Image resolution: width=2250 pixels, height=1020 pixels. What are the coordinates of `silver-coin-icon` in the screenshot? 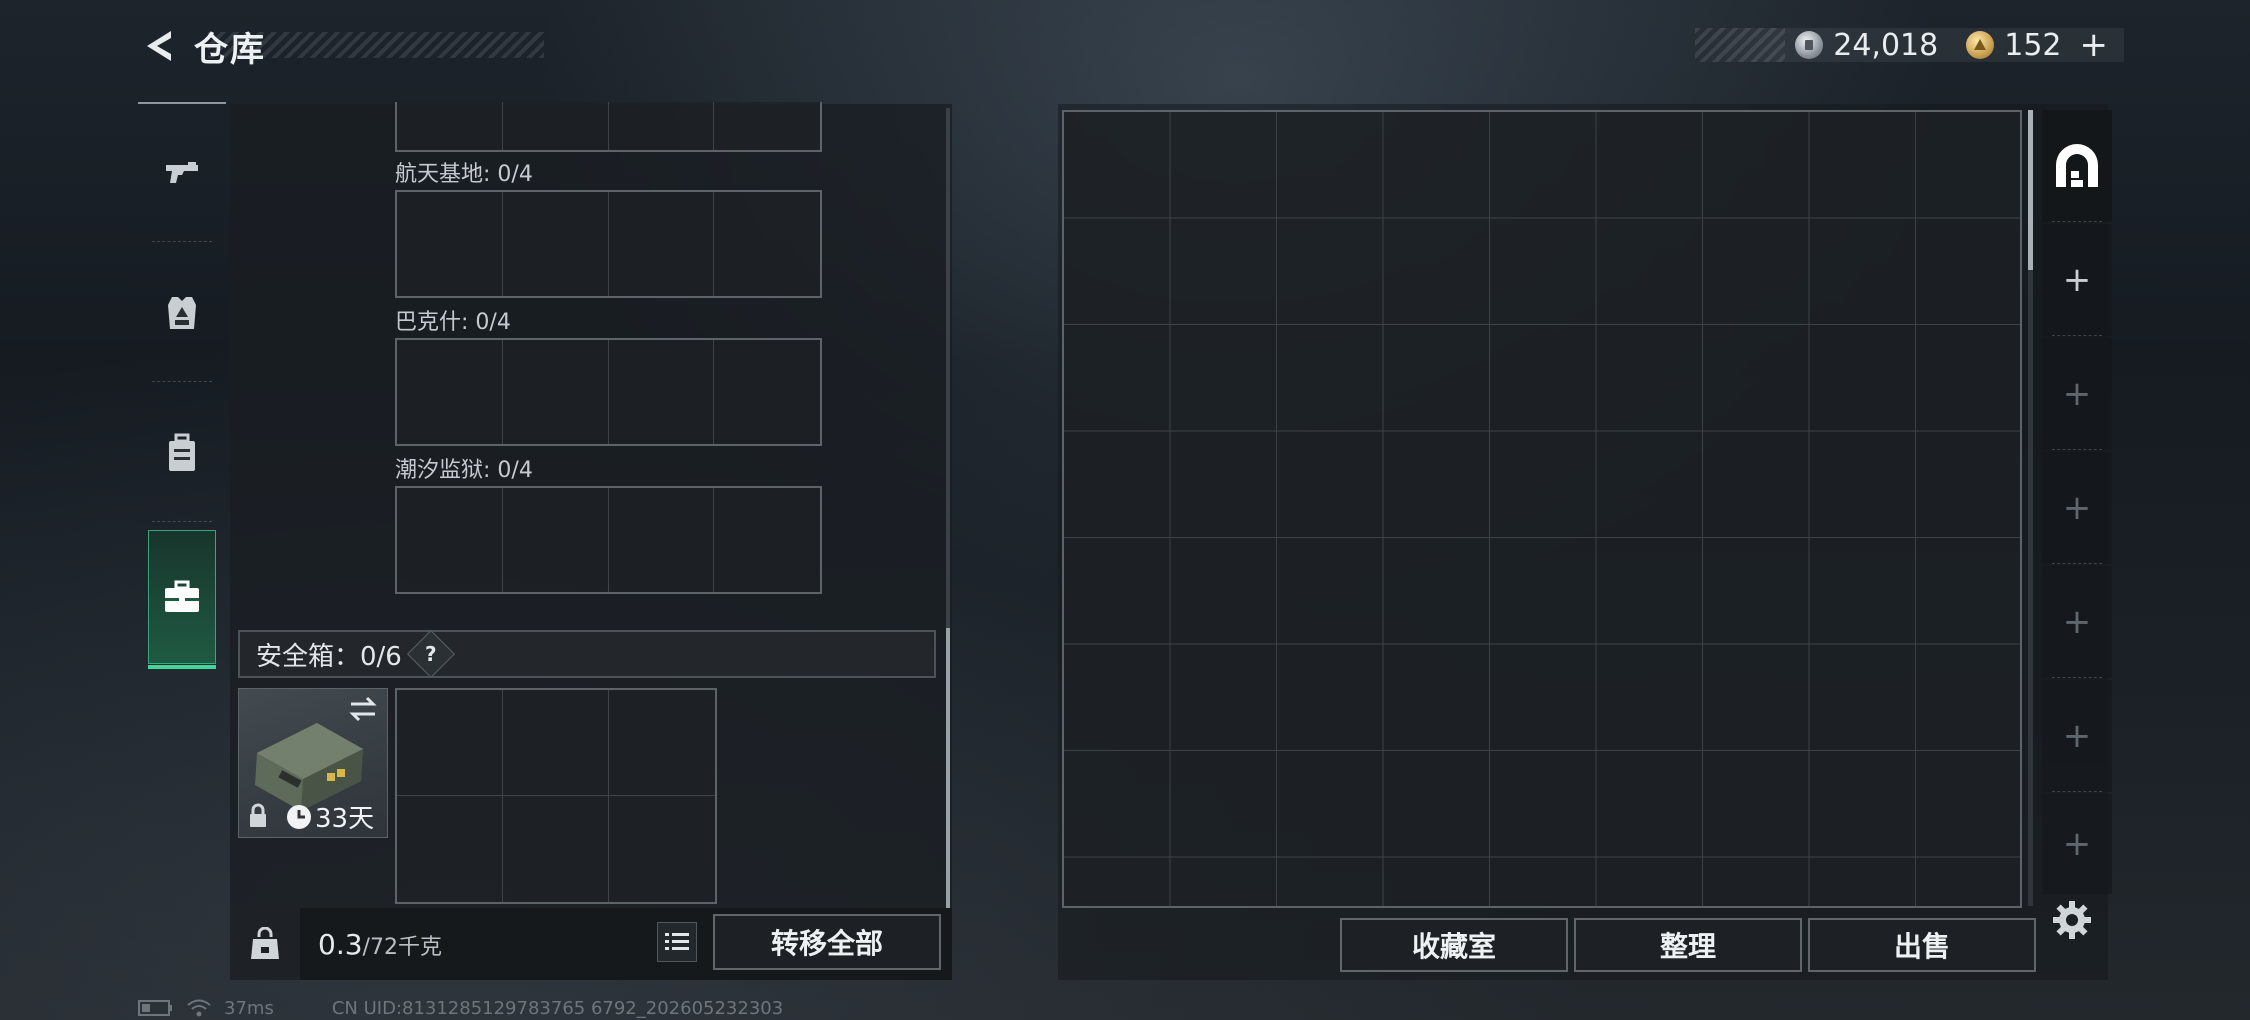 It's located at (1809, 45).